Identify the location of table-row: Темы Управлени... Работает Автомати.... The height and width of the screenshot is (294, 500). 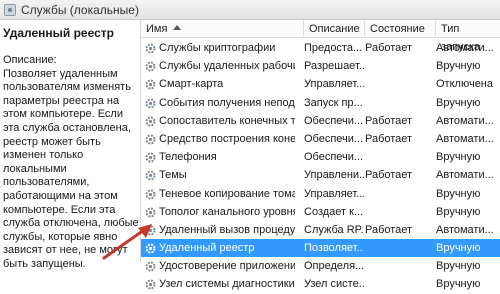
(320, 175).